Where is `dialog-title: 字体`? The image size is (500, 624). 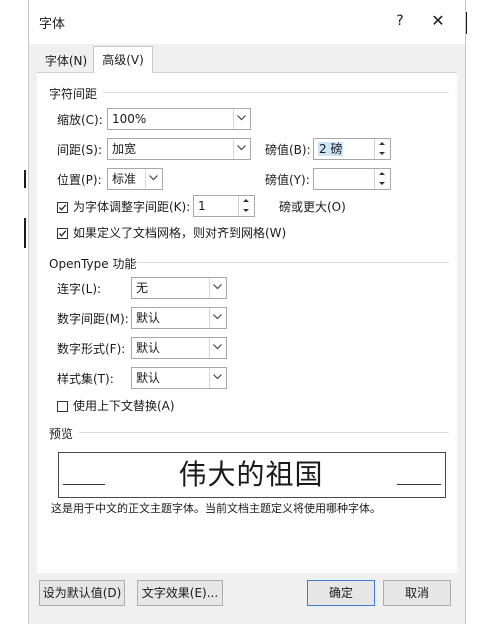
dialog-title: 字体 is located at coordinates (52, 24).